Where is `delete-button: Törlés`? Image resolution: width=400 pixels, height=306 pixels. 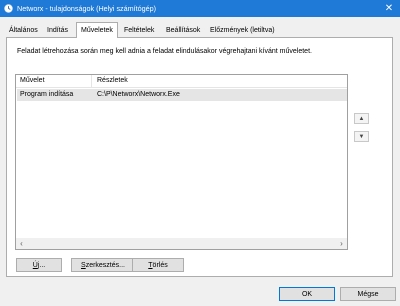
delete-button: Törlés is located at coordinates (158, 265).